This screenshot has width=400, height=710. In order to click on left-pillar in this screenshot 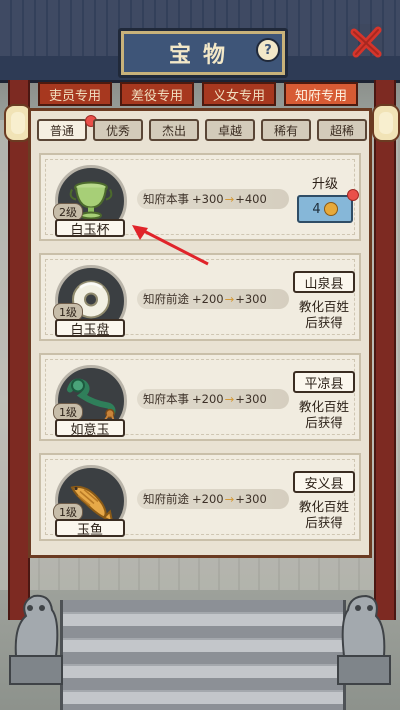, I will do `click(19, 350)`.